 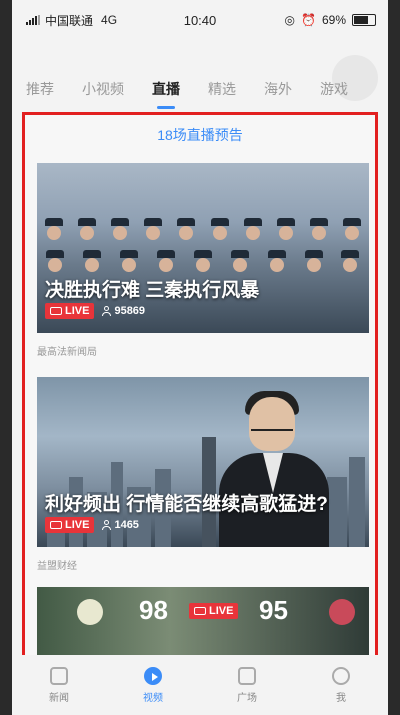 I want to click on team-logo-right, so click(x=342, y=612).